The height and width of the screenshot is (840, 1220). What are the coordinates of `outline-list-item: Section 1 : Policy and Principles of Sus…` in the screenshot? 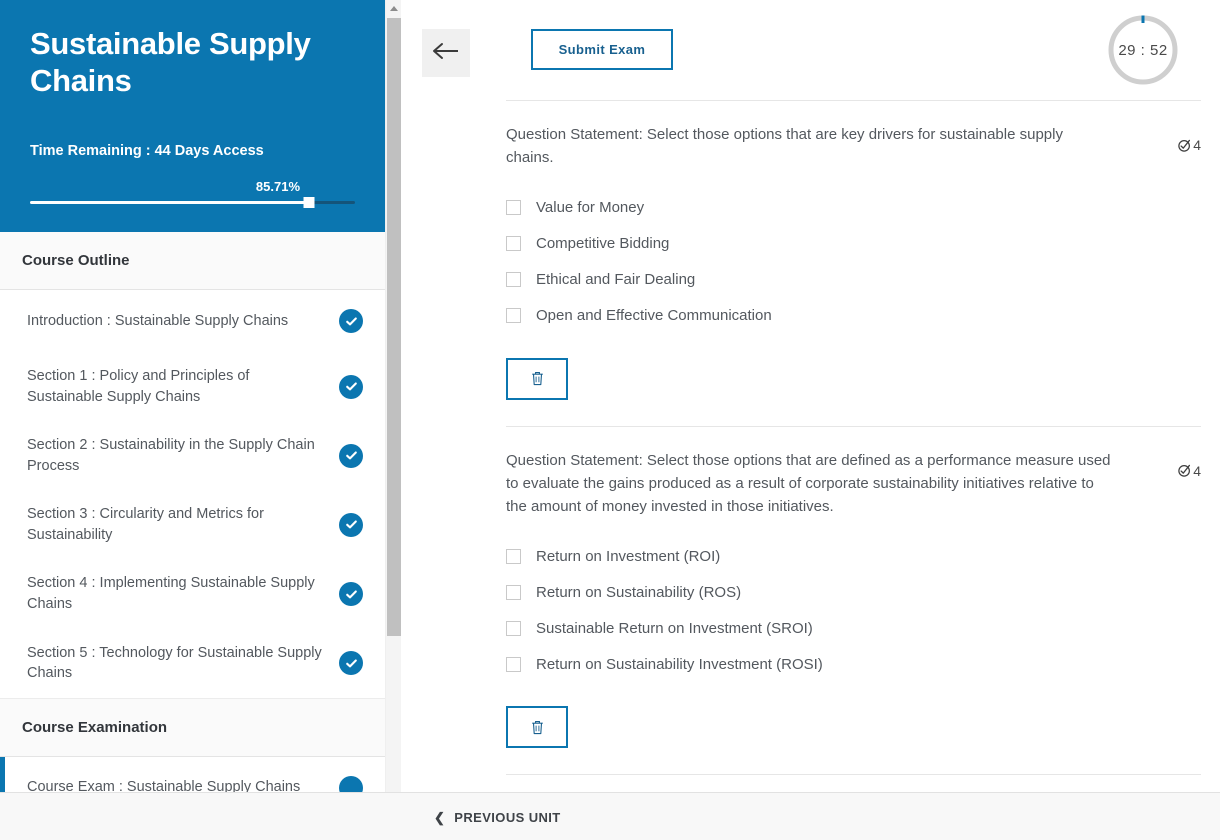 It's located at (192, 387).